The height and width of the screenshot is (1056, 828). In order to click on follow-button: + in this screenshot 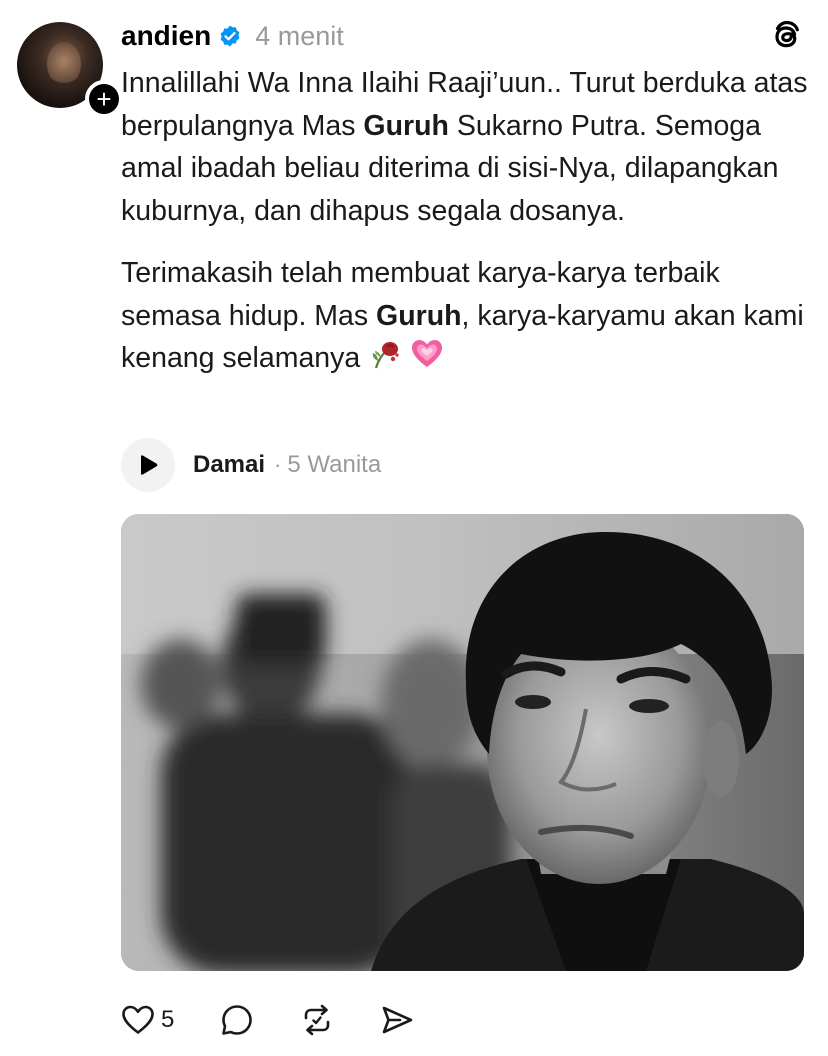, I will do `click(104, 99)`.